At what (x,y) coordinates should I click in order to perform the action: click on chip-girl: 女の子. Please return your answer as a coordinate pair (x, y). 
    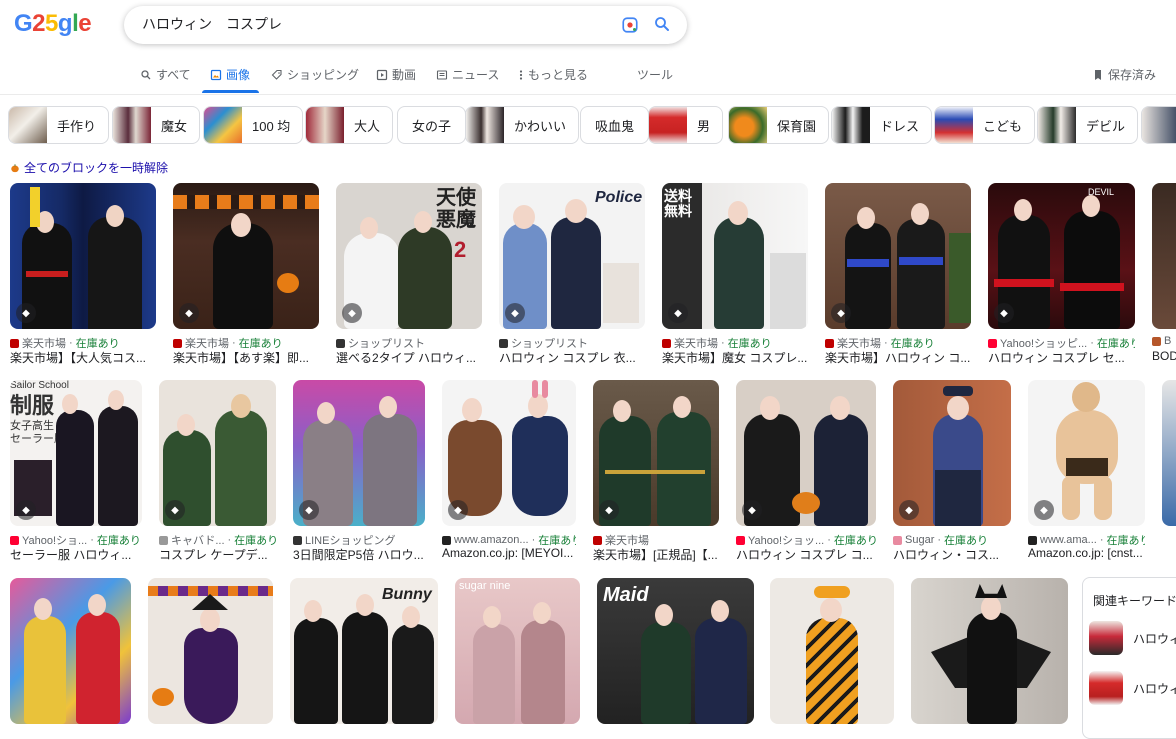
    Looking at the image, I should click on (432, 125).